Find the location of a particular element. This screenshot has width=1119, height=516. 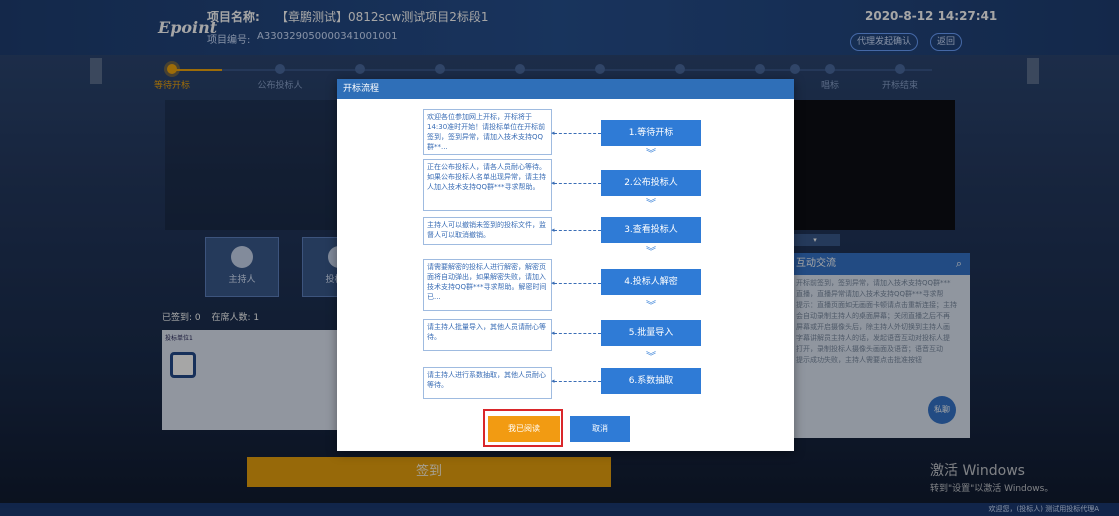

stage-6-button: 6.系数抽取 is located at coordinates (651, 381).